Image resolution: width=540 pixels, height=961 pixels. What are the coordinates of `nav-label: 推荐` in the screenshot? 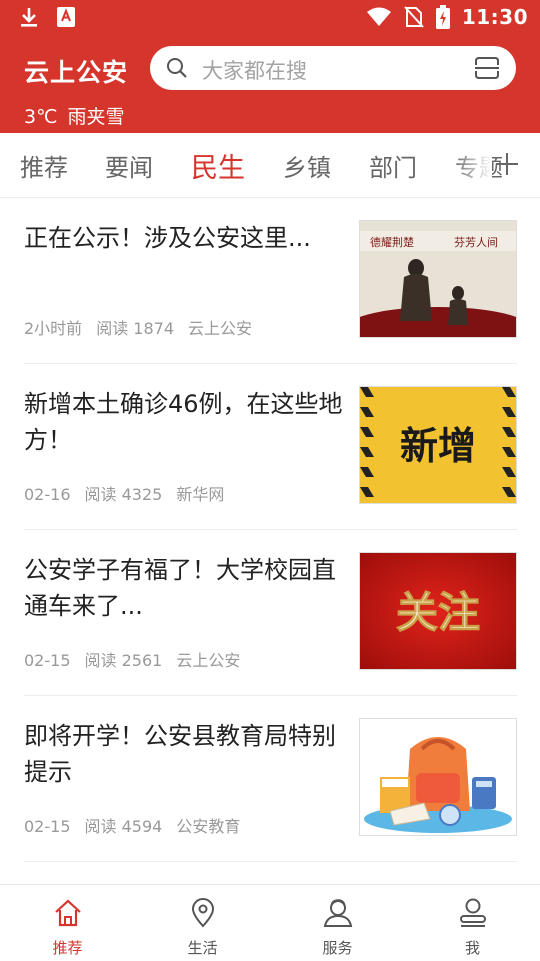 It's located at (67, 948).